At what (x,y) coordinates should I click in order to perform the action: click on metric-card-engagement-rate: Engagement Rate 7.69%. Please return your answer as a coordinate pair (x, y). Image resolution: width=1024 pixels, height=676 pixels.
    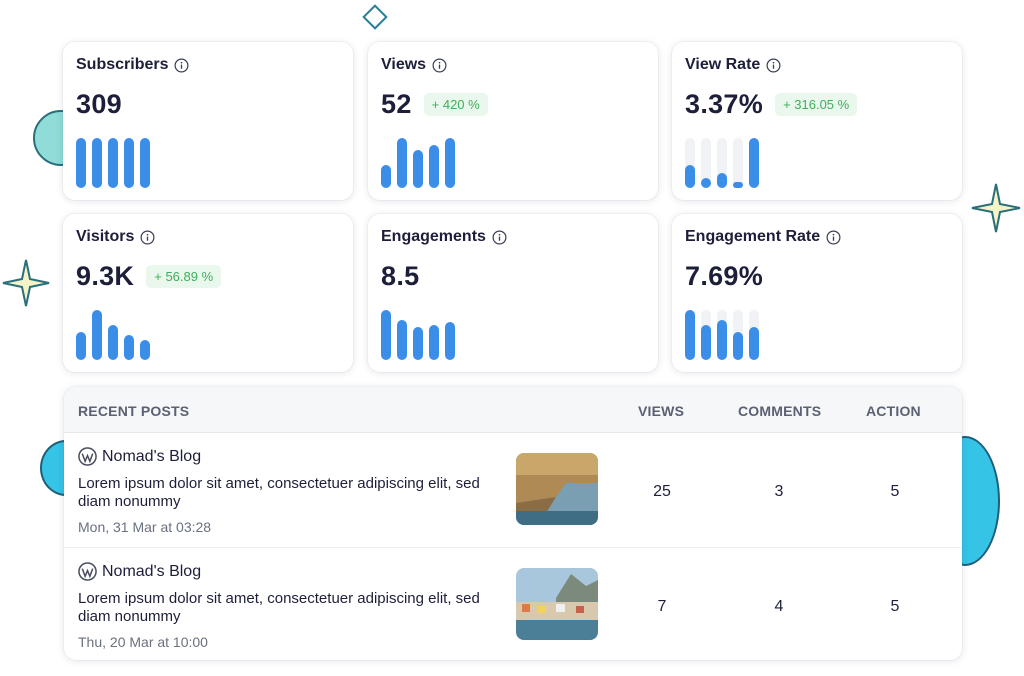
    Looking at the image, I should click on (817, 293).